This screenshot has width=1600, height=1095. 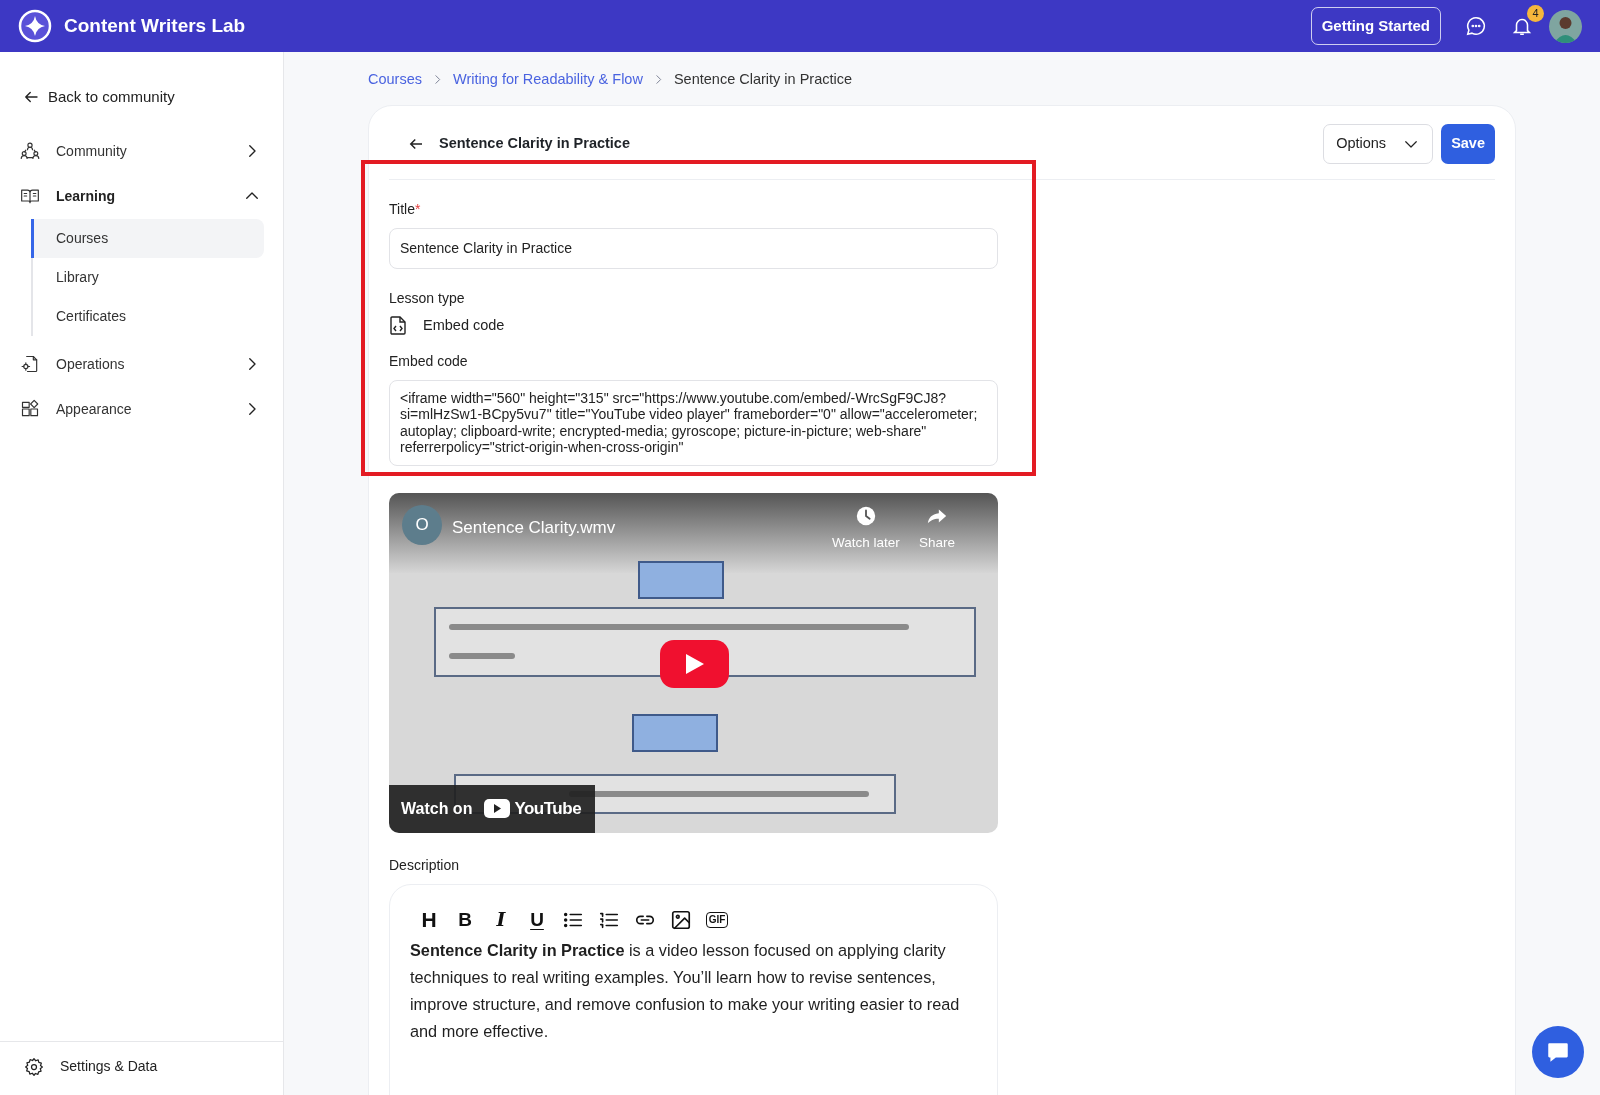 What do you see at coordinates (427, 298) in the screenshot?
I see `lesson-type-label: Lesson type` at bounding box center [427, 298].